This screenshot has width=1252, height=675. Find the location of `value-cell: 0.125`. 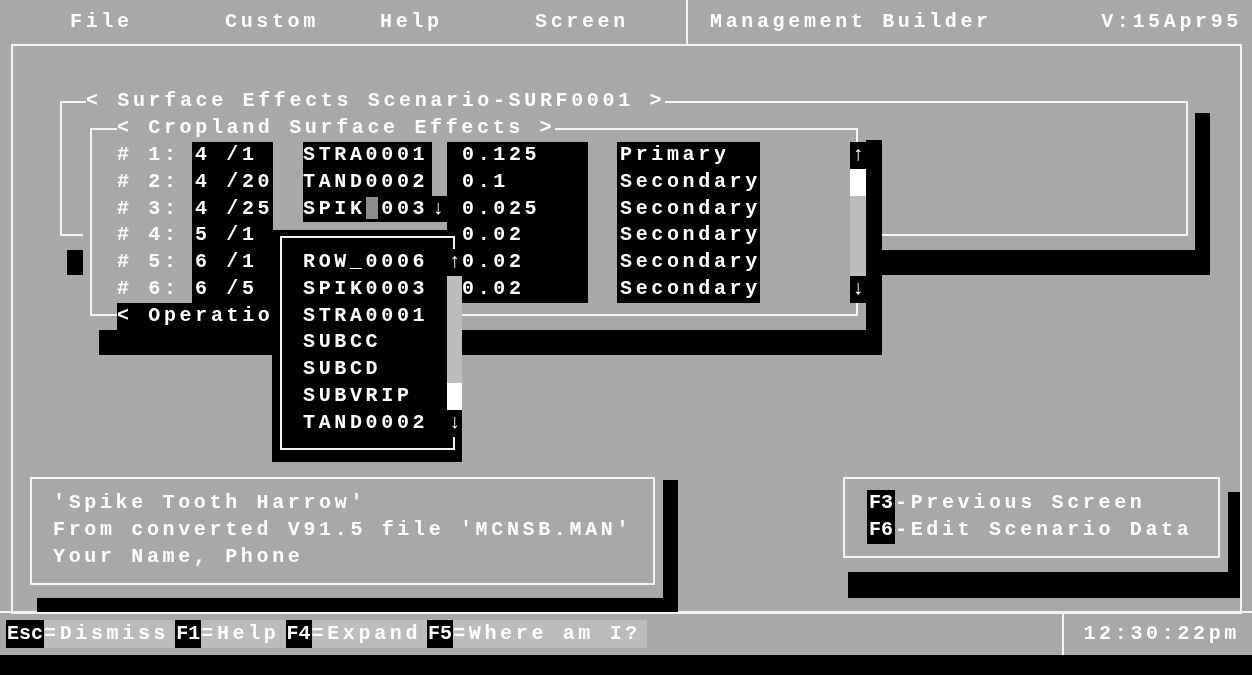

value-cell: 0.125 is located at coordinates (517, 155).